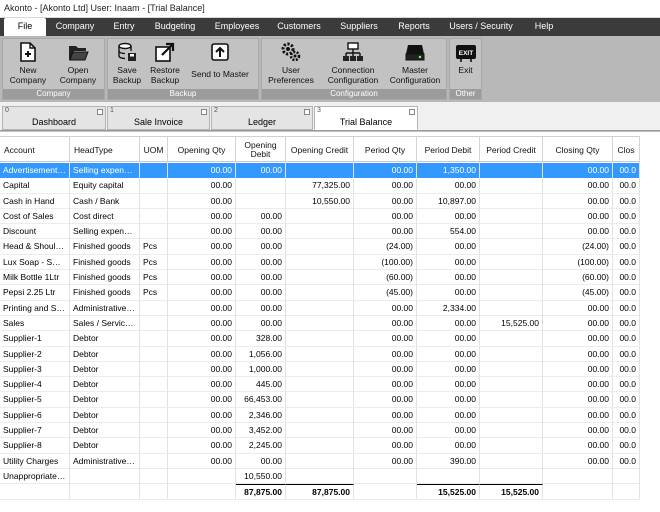 The image size is (660, 512). What do you see at coordinates (35, 354) in the screenshot?
I see `cell-account: Supplier-2` at bounding box center [35, 354].